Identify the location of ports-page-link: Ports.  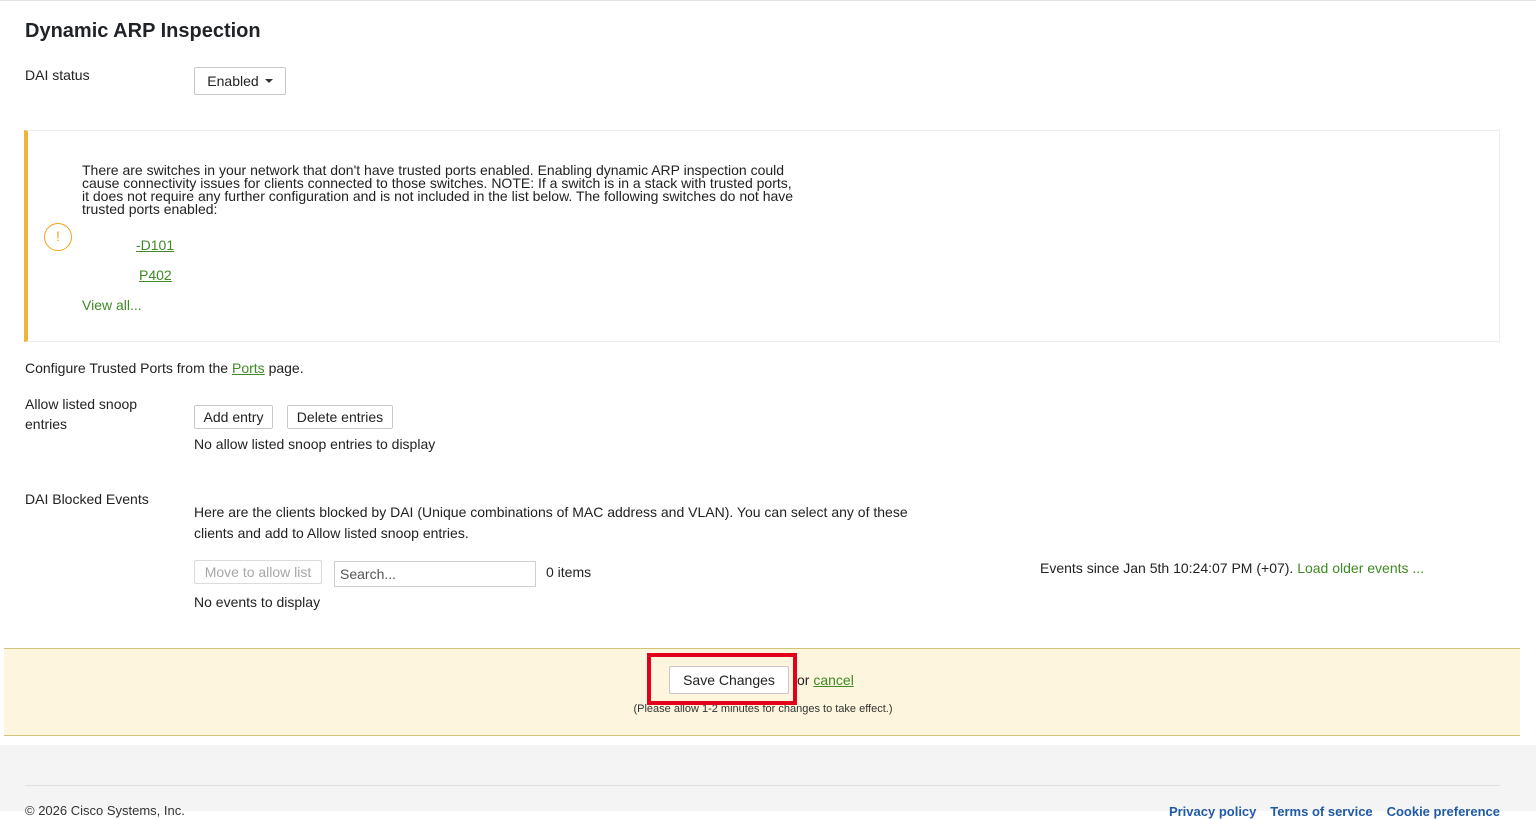
(248, 368).